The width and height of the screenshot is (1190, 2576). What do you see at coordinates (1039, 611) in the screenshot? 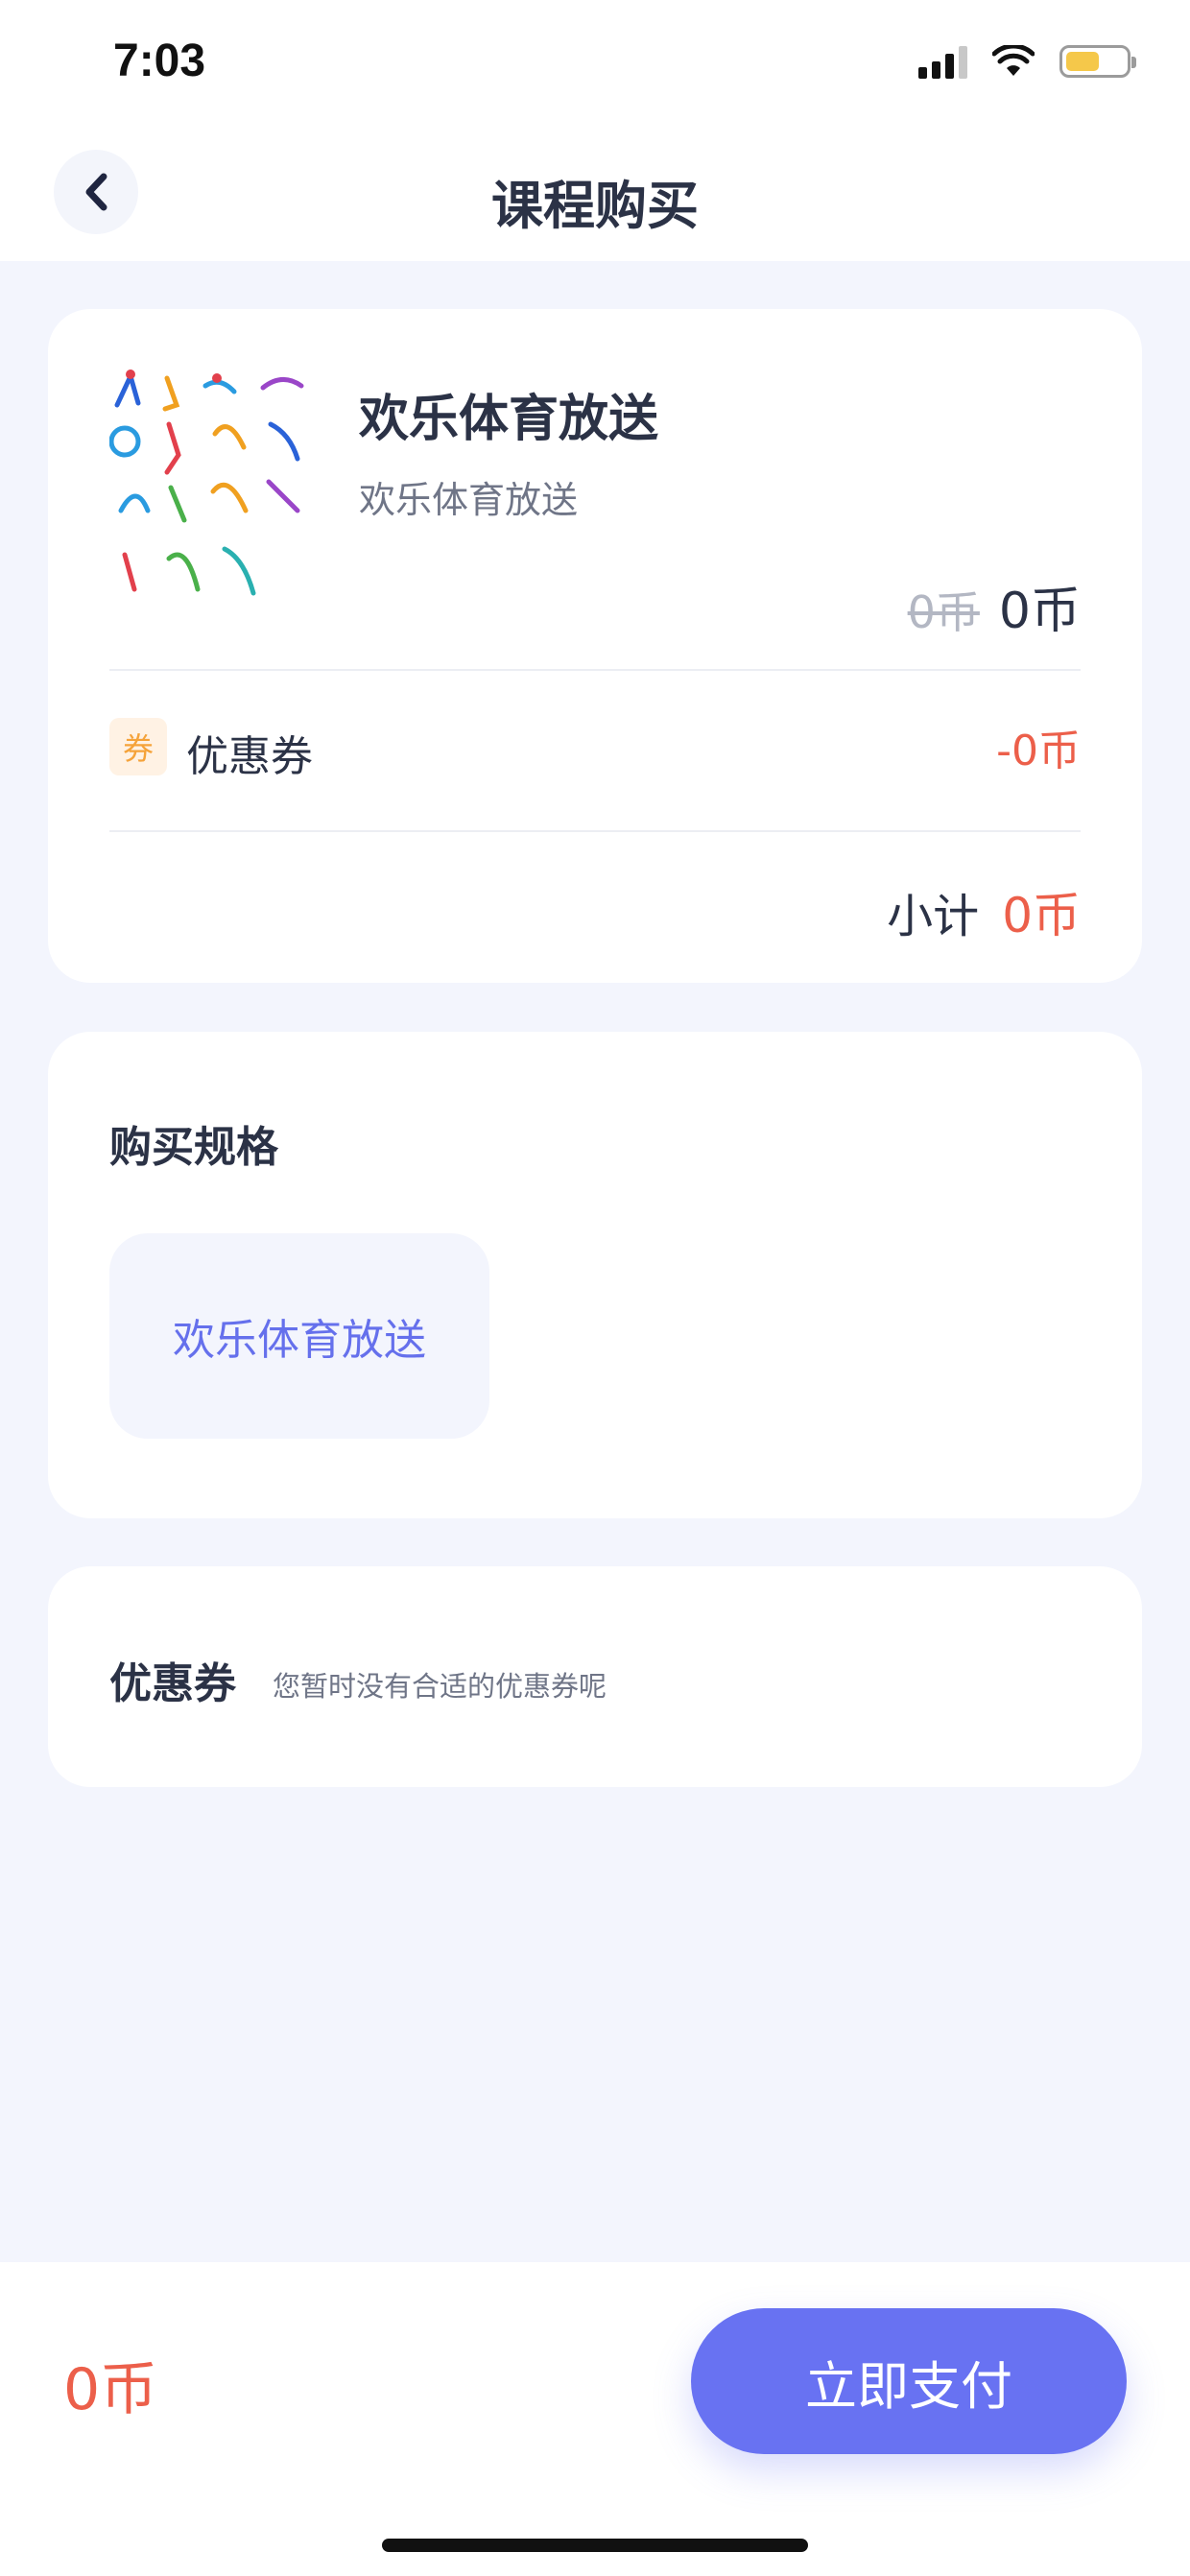
I see `current-price: 0币` at bounding box center [1039, 611].